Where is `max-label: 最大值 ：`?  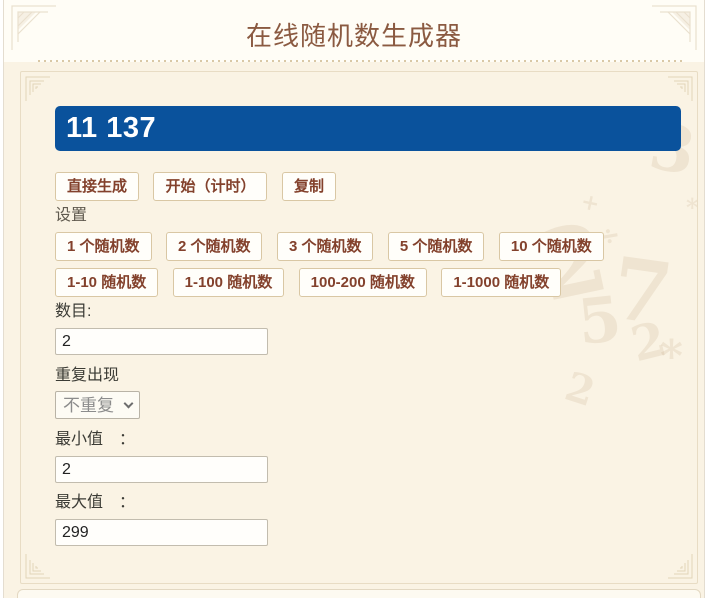 max-label: 最大值 ： is located at coordinates (95, 502).